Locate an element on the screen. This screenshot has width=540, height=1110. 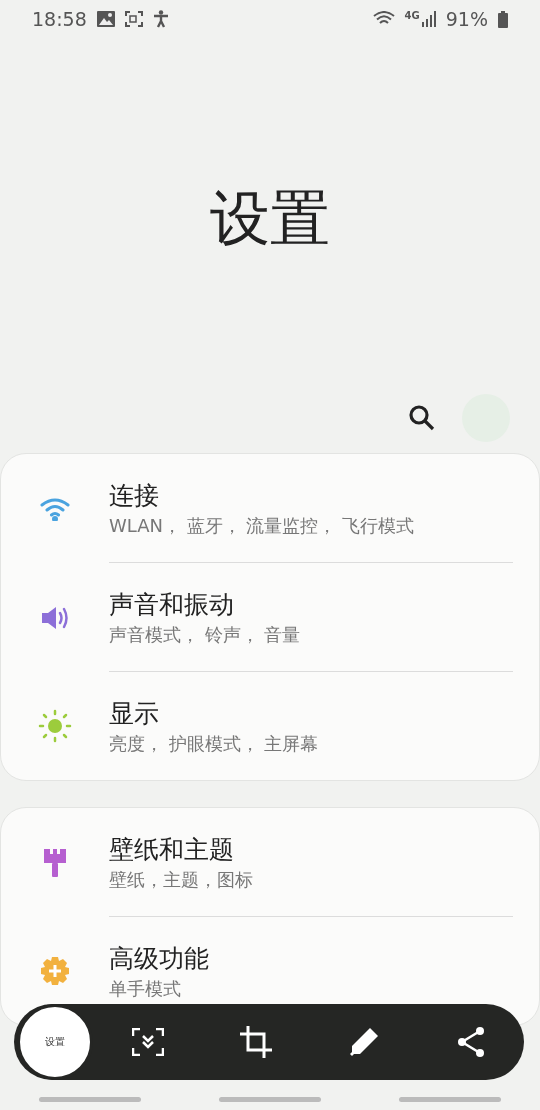
setting-subtitle: WLAN， 蓝牙， 流量监控， 飞行模式 is located at coordinates (262, 525).